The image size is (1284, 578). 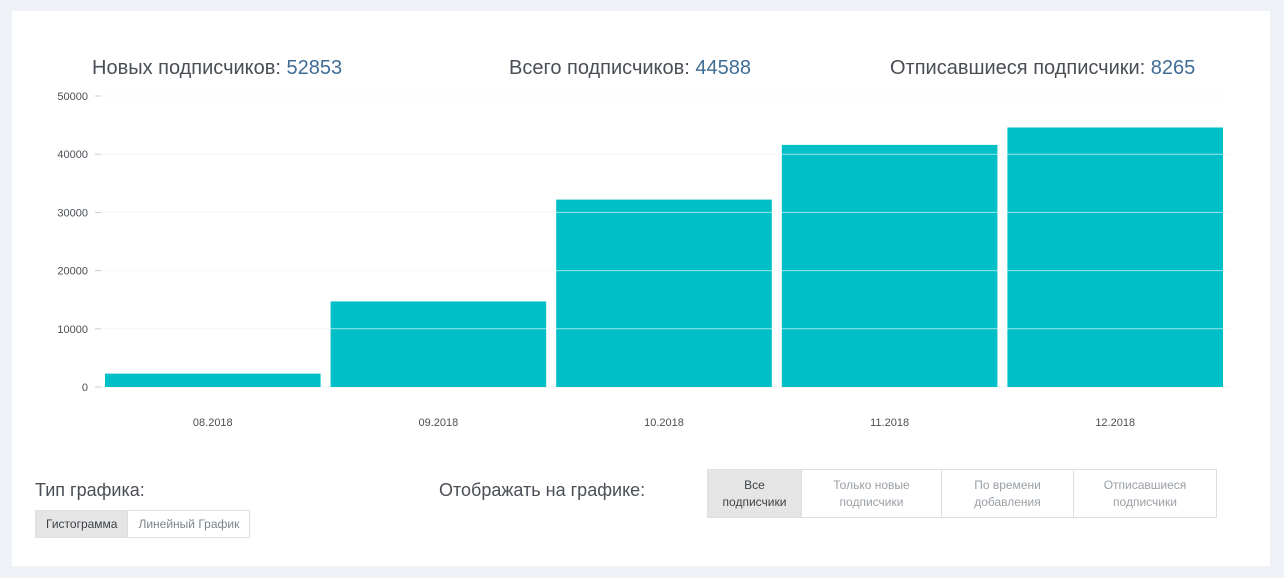 I want to click on new-subscribers-only-line1: Только новые, so click(x=871, y=484).